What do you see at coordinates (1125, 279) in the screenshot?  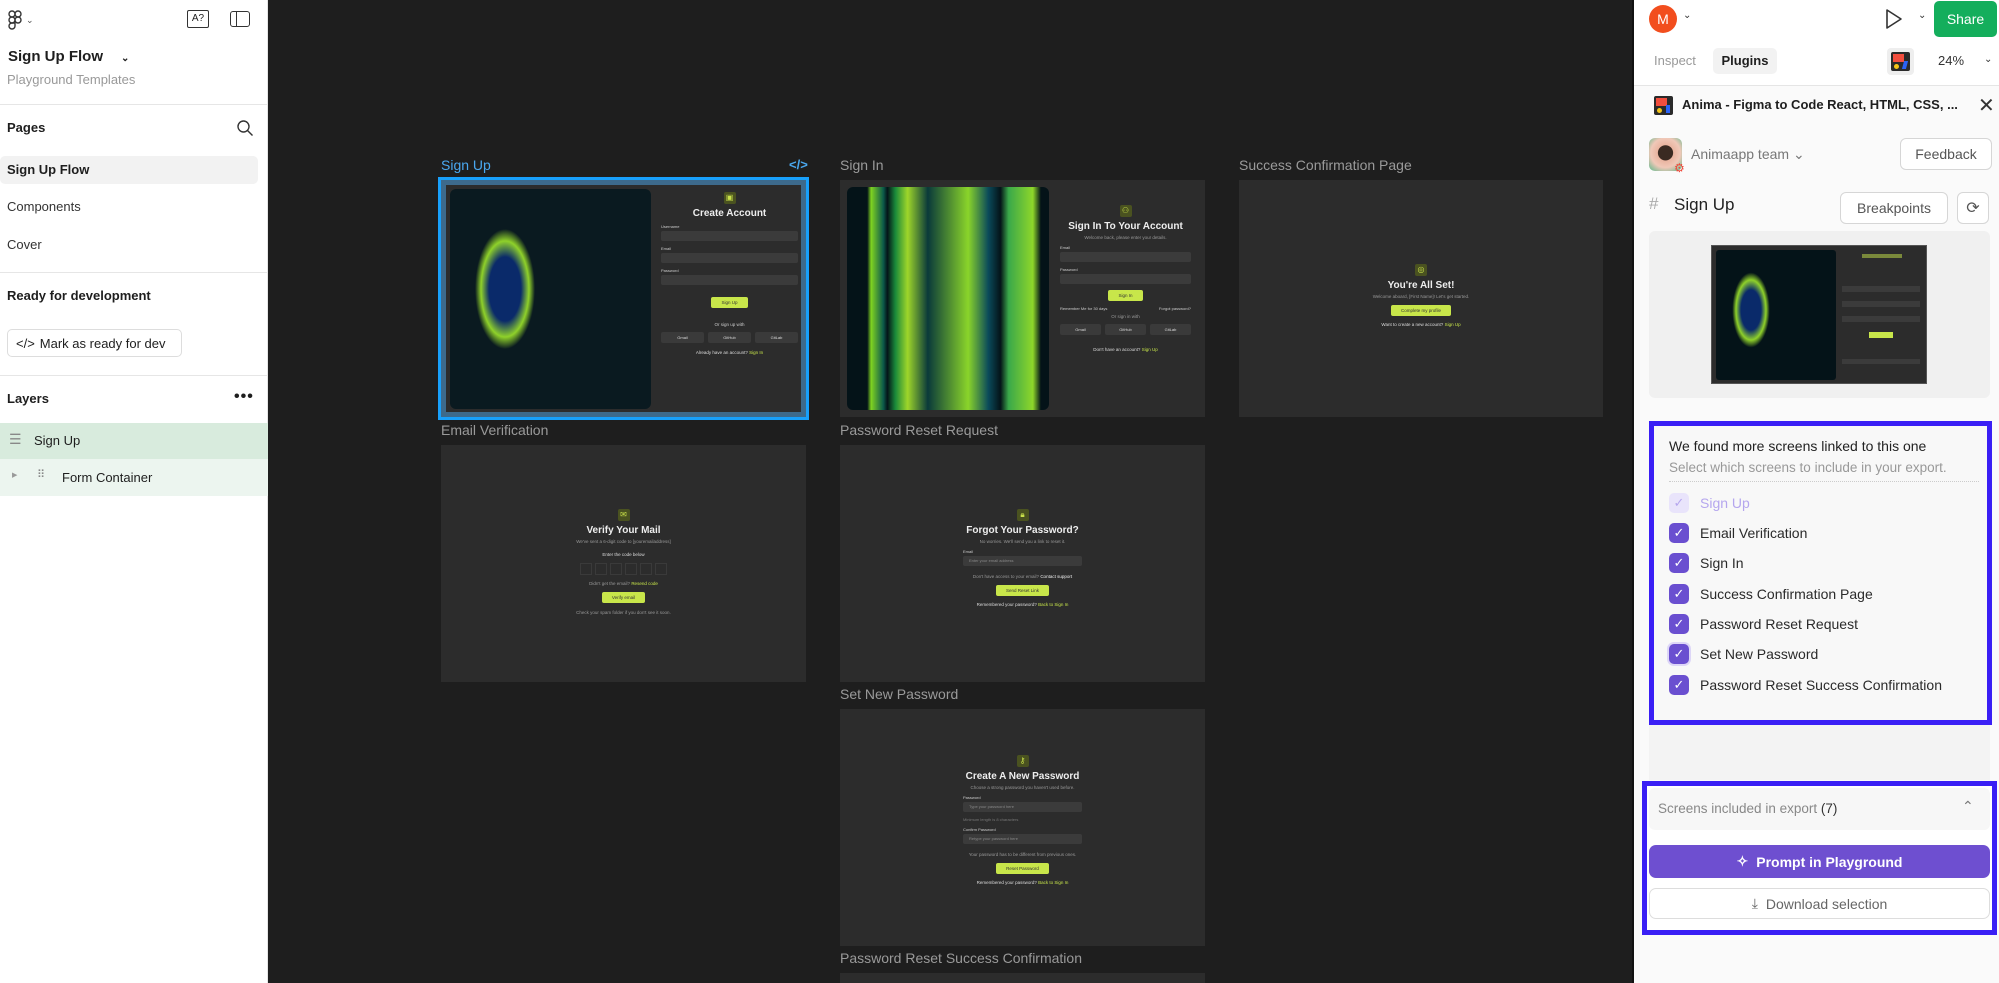 I see `password-input` at bounding box center [1125, 279].